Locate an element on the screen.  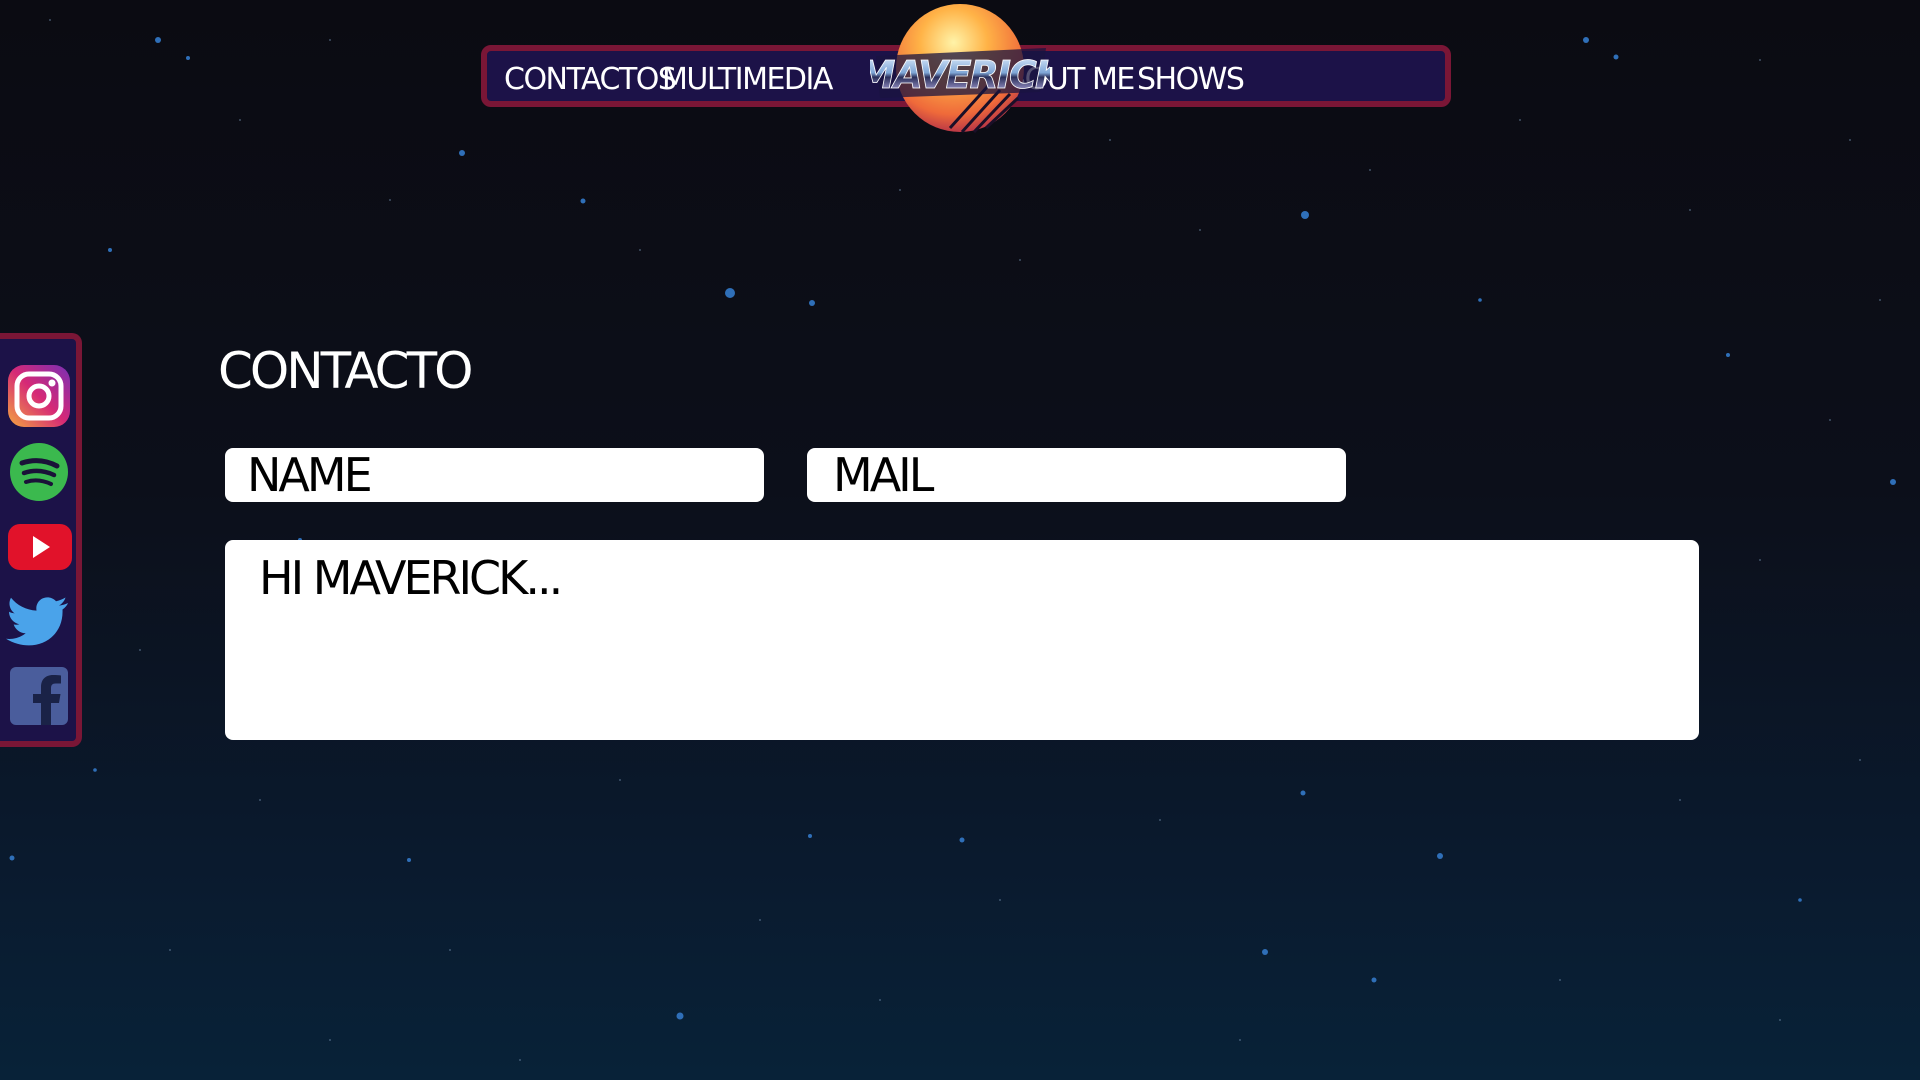
name-field is located at coordinates (494, 475).